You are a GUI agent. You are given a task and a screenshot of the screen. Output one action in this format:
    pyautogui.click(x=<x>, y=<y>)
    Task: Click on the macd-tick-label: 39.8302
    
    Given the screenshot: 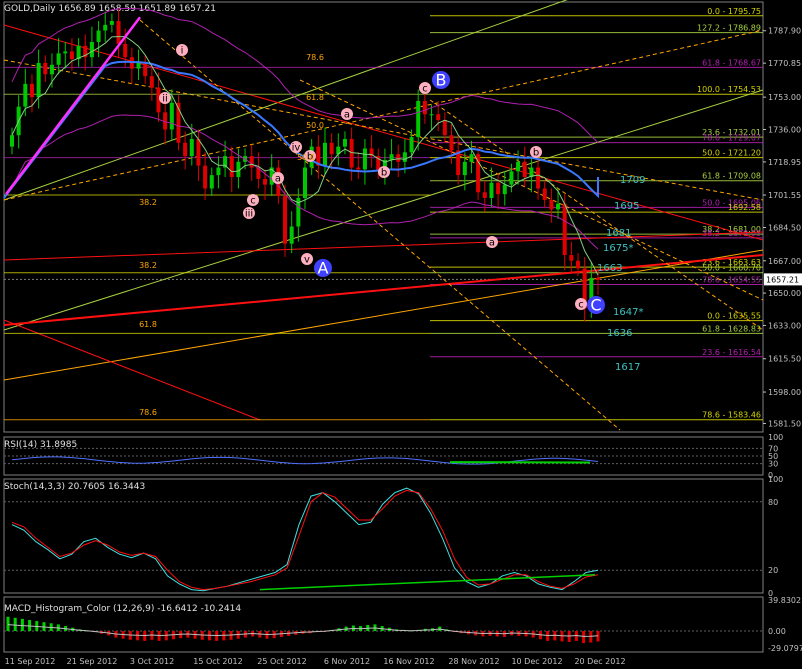 What is the action you would take?
    pyautogui.click(x=784, y=600)
    